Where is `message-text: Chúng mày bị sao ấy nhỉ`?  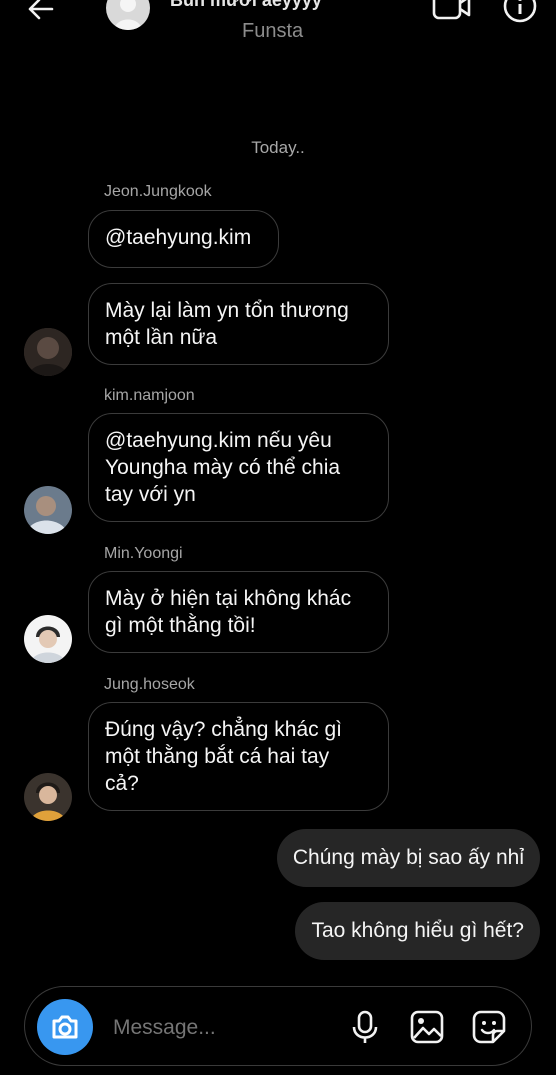 message-text: Chúng mày bị sao ấy nhỉ is located at coordinates (408, 857).